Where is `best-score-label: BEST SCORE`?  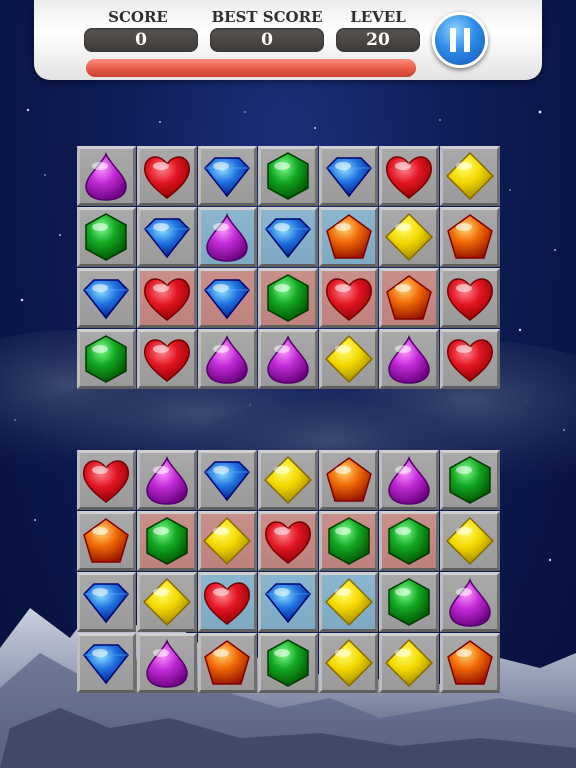
best-score-label: BEST SCORE is located at coordinates (267, 17).